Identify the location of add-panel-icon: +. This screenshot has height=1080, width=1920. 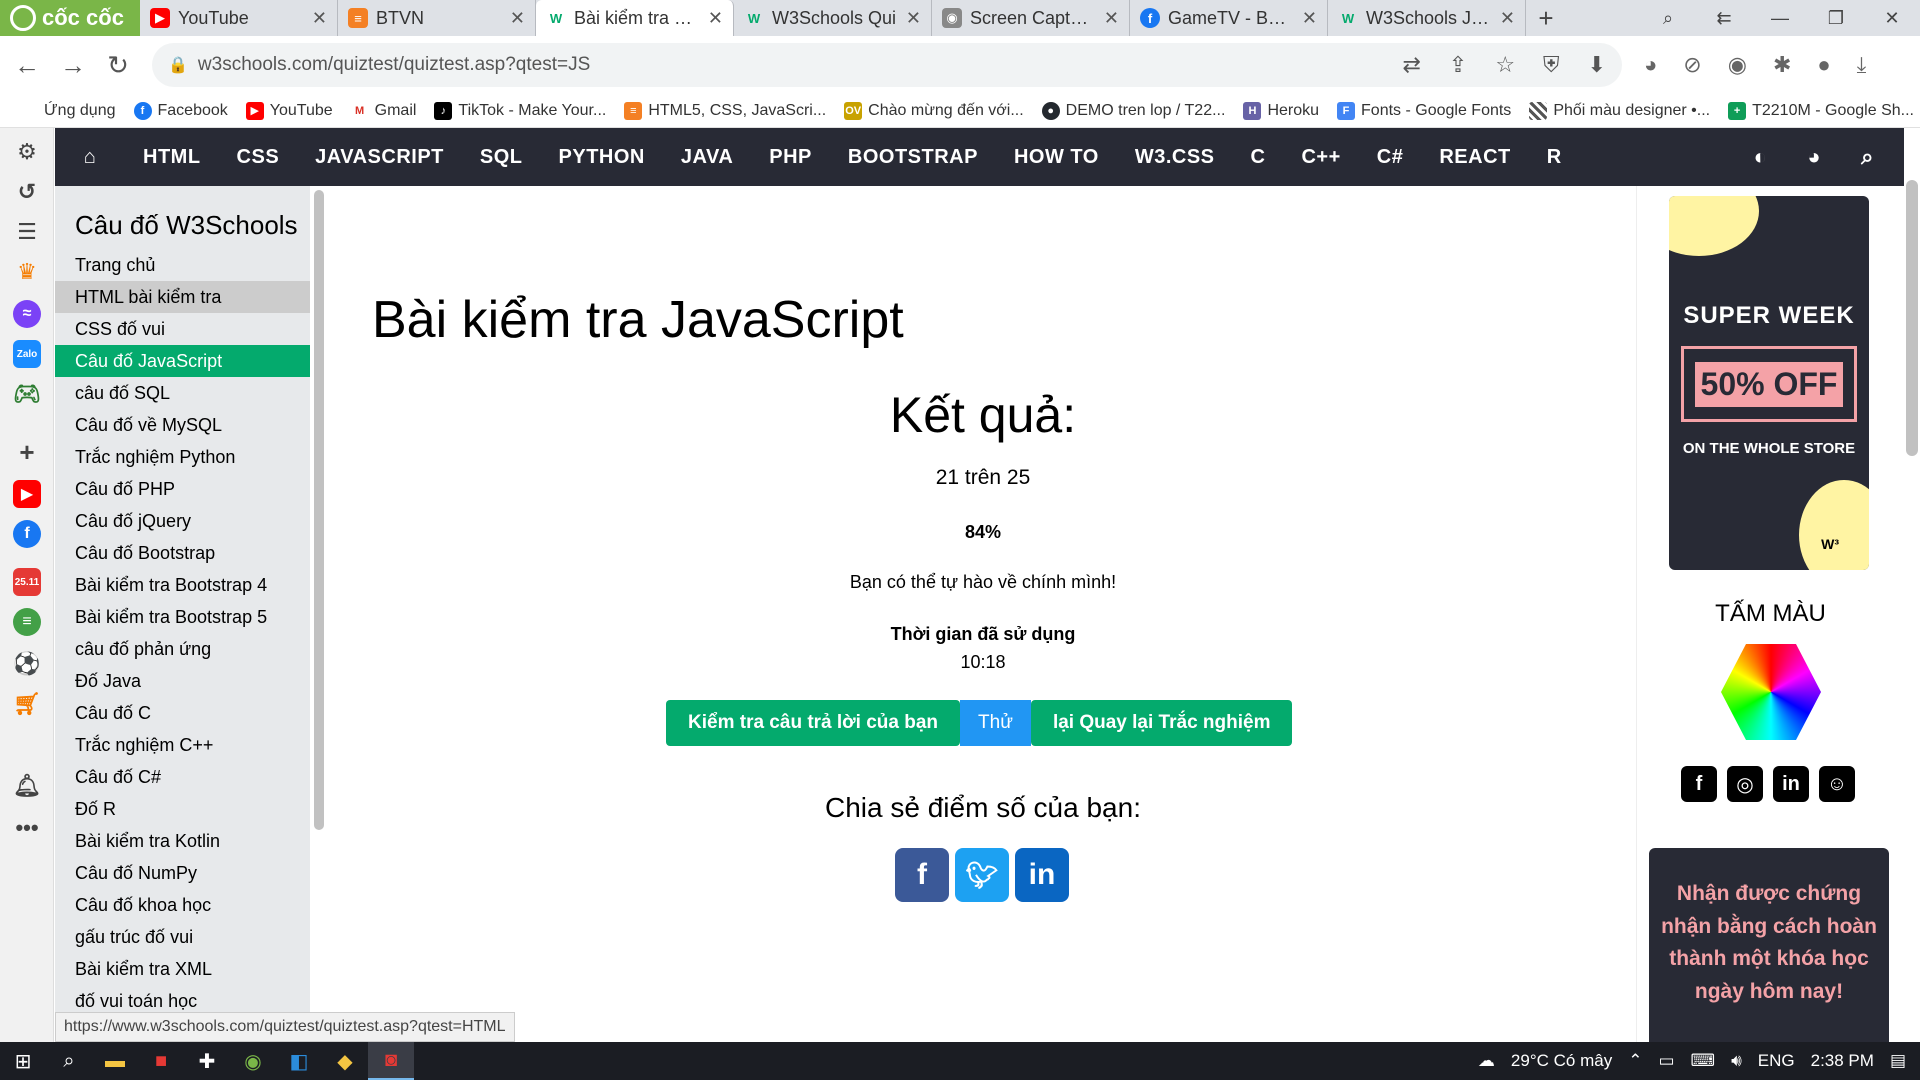
(27, 452).